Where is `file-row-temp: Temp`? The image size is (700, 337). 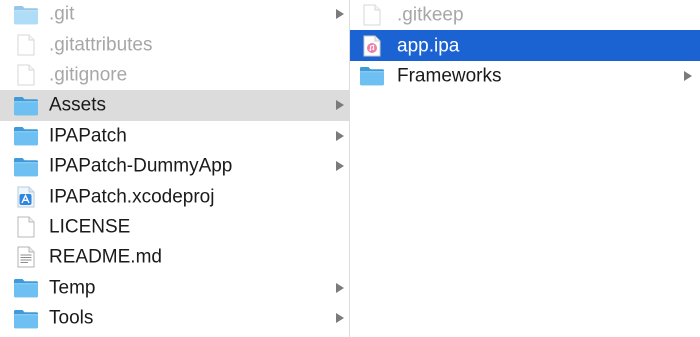
file-row-temp: Temp is located at coordinates (174, 288).